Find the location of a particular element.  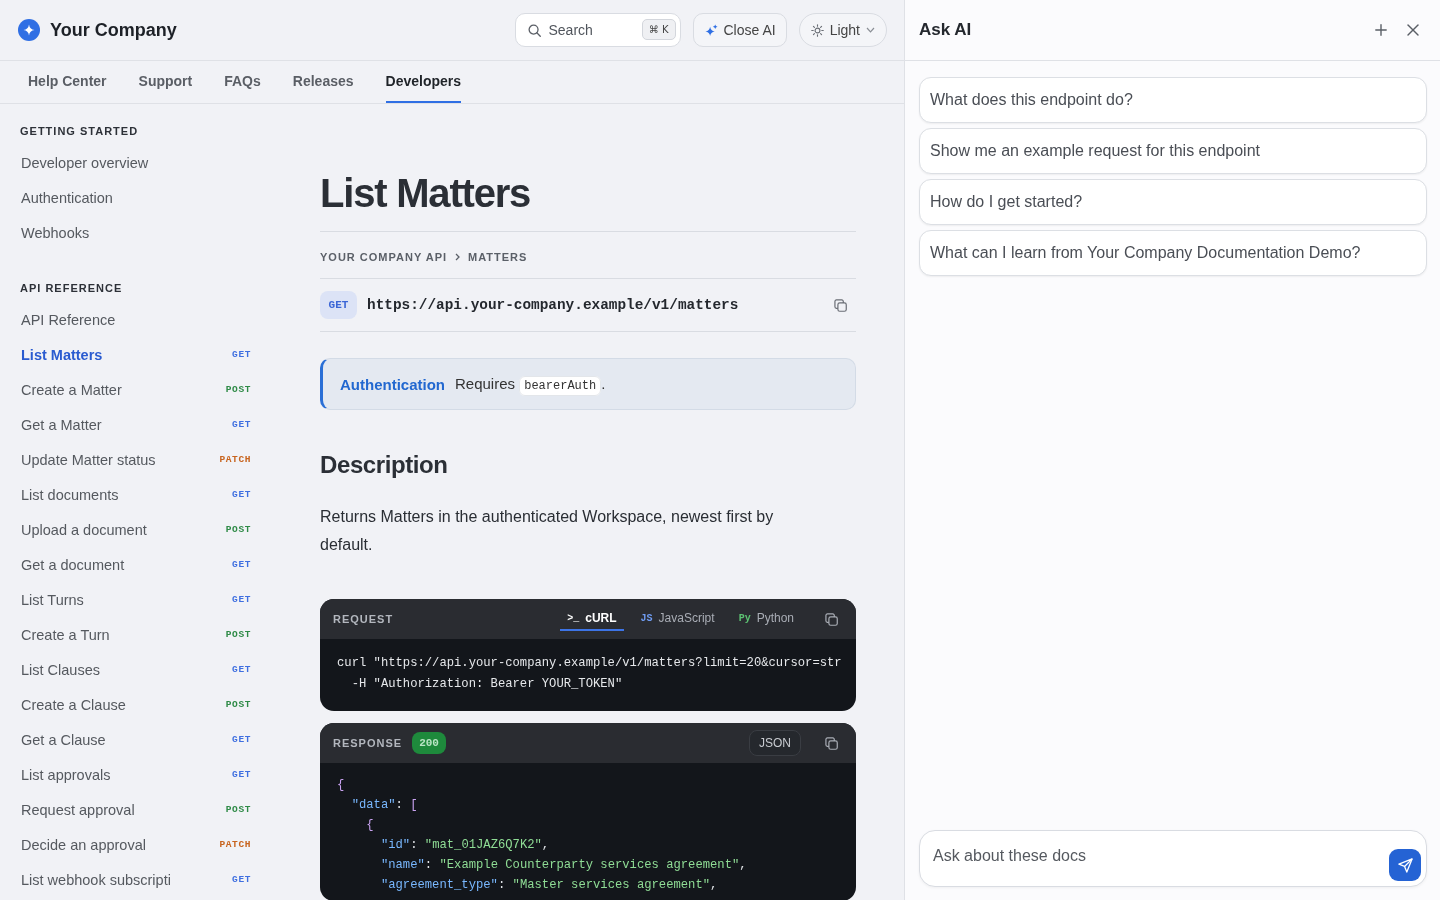

sidebar-item: Get a Clause GET is located at coordinates (135, 739).